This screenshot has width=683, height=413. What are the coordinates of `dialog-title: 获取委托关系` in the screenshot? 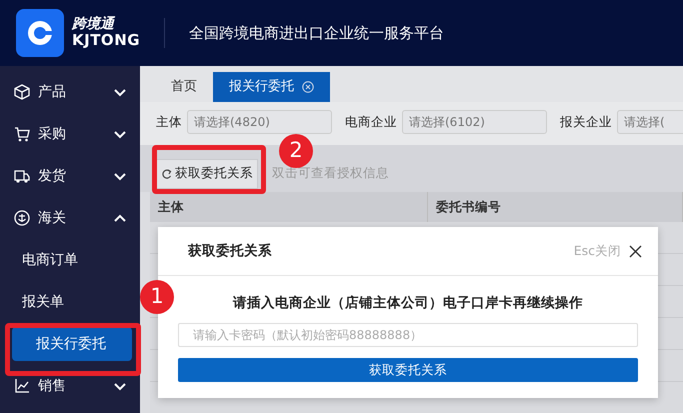 It's located at (230, 251).